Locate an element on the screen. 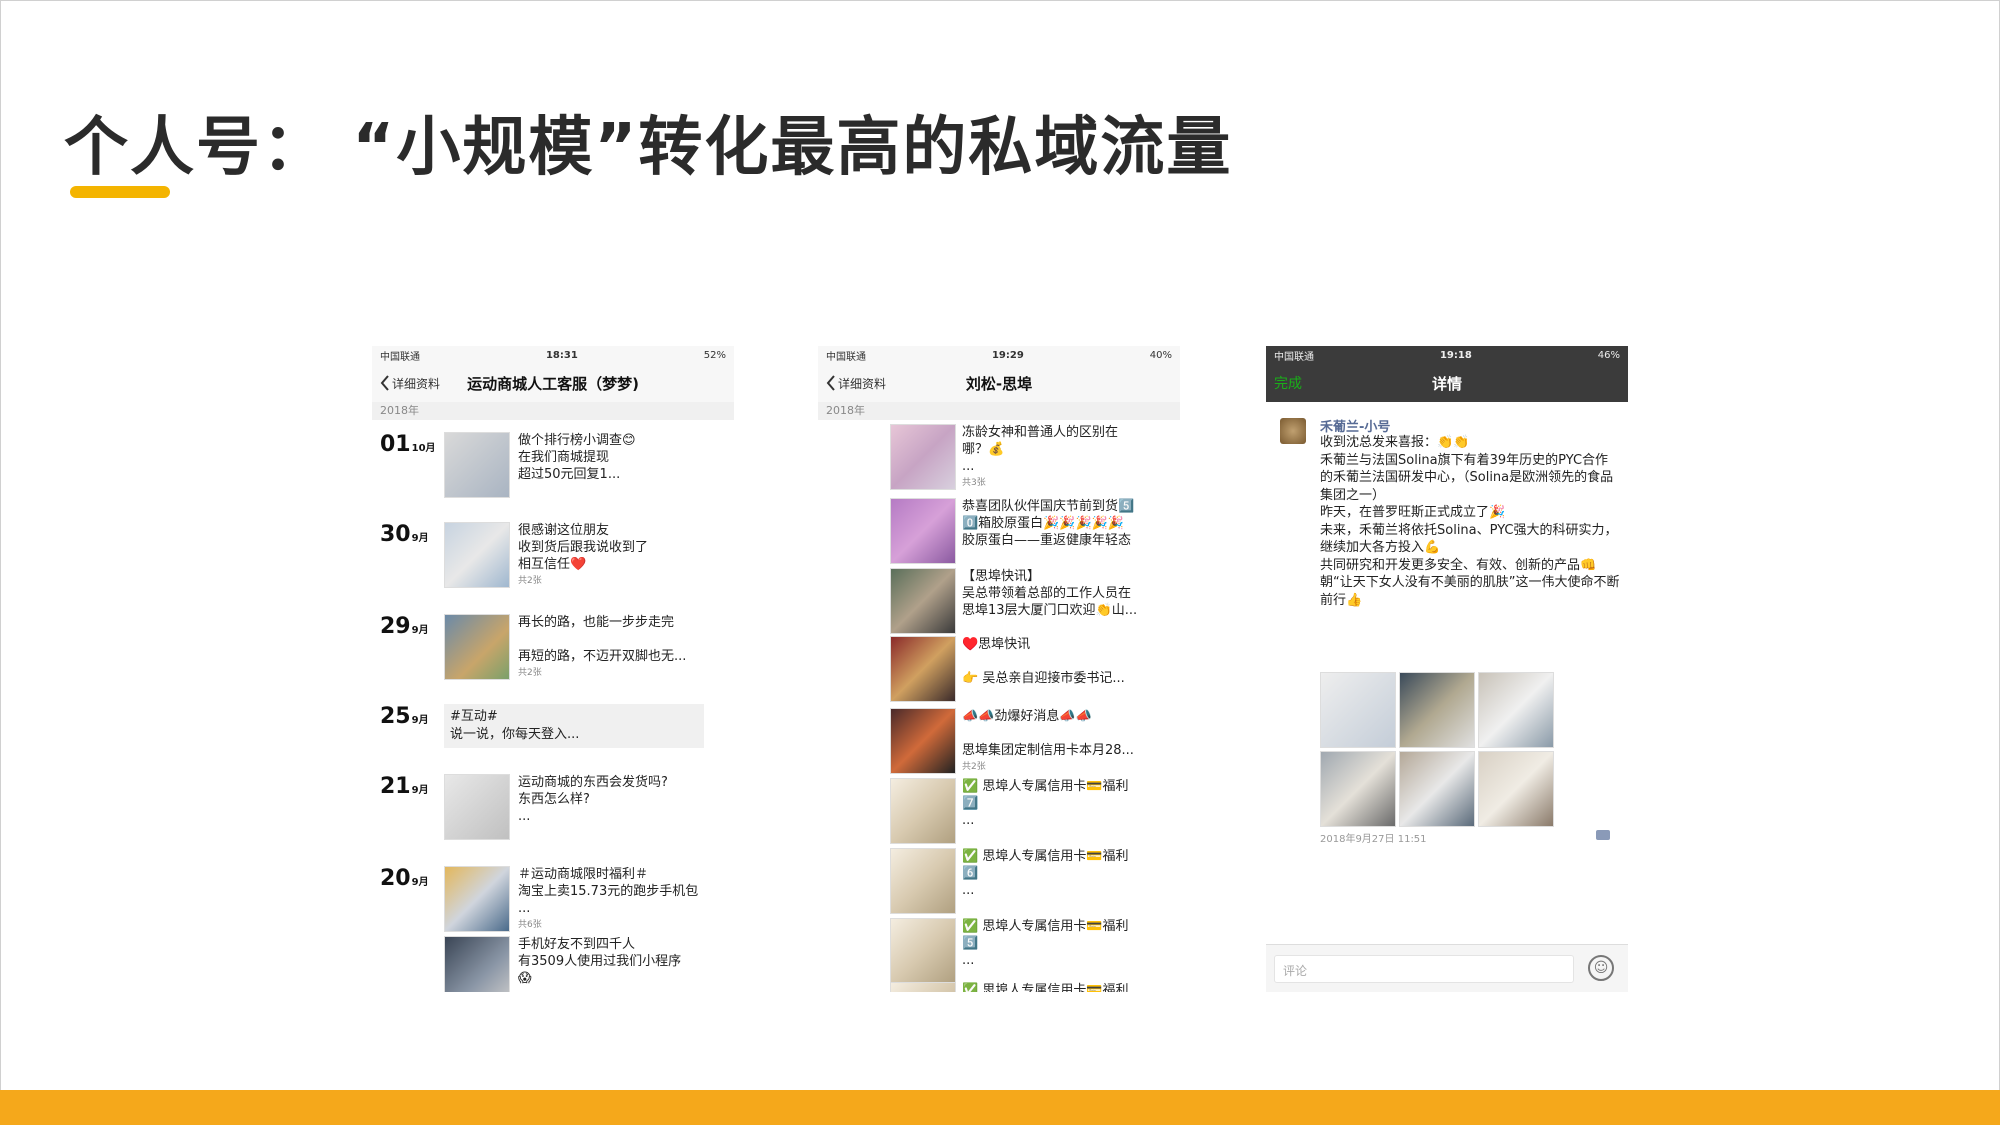  battery-label: 40% is located at coordinates (1160, 355).